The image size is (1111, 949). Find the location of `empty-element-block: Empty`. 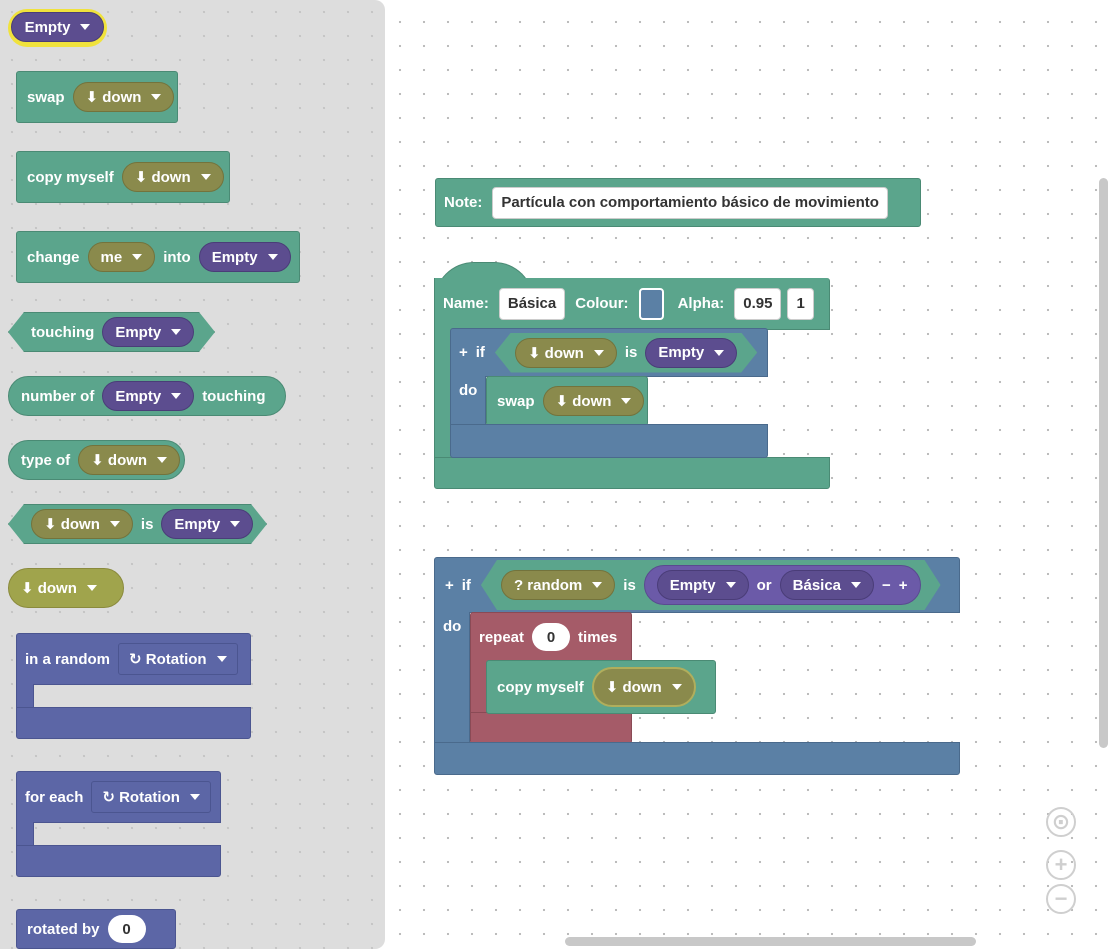

empty-element-block: Empty is located at coordinates (57, 28).